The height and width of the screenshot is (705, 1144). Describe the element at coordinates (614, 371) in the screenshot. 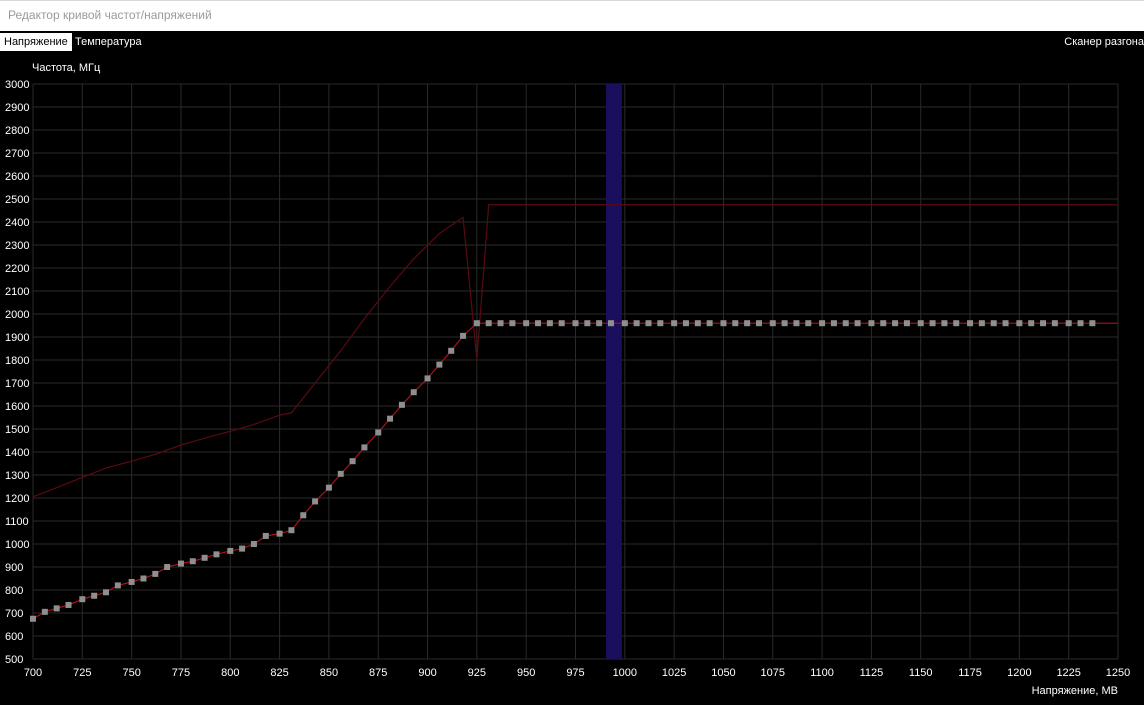

I see `selected-voltage-band` at that location.